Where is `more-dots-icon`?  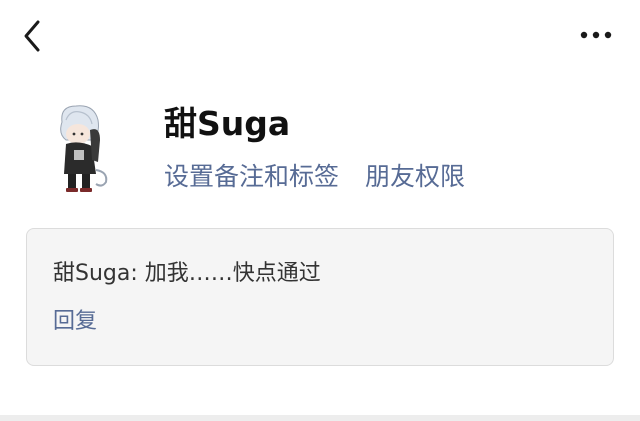
more-dots-icon is located at coordinates (596, 35).